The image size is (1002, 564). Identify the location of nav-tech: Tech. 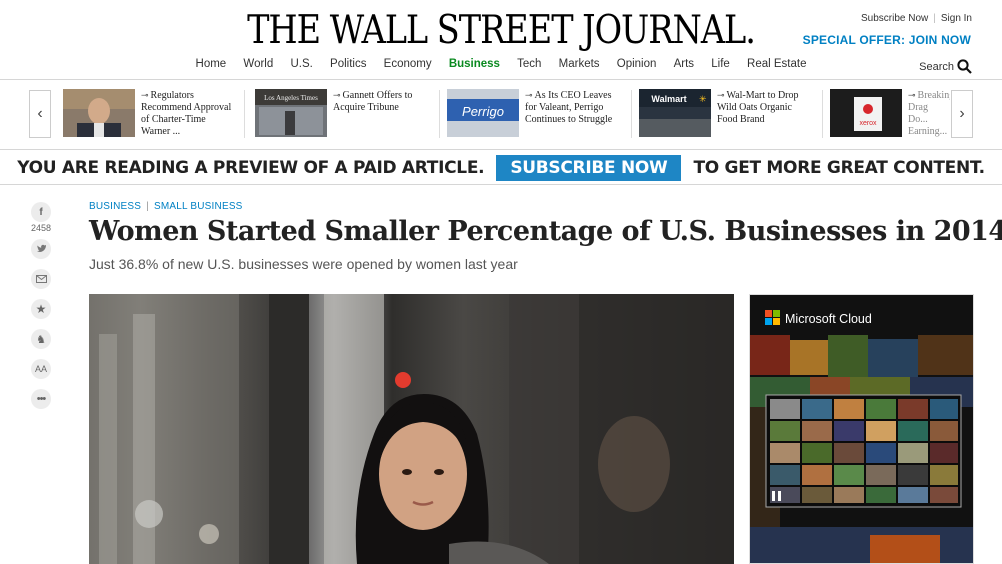
(529, 64).